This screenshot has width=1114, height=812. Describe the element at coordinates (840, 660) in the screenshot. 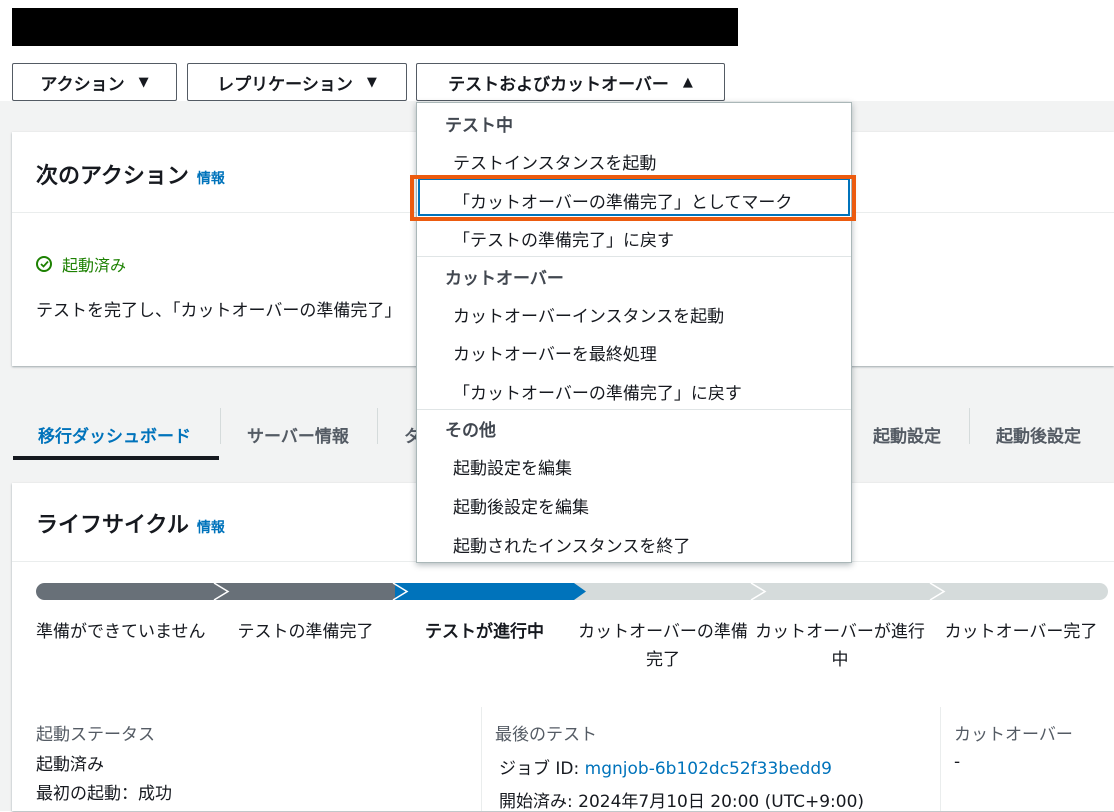

I see `step-label-line: 中` at that location.